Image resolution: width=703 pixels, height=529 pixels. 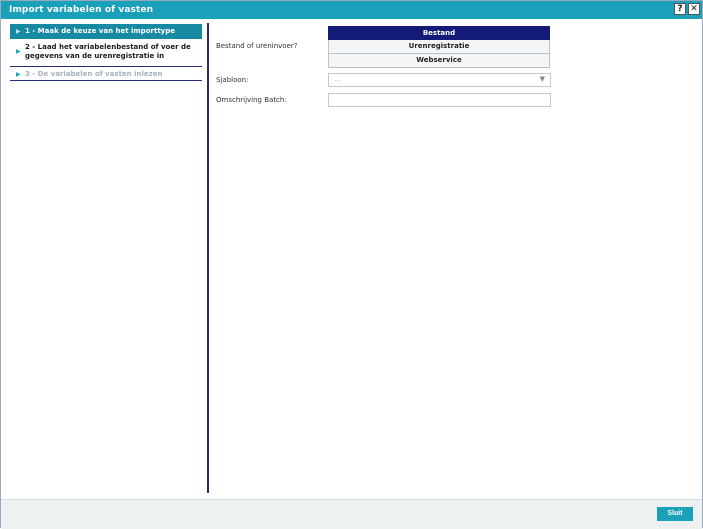 I want to click on batch-description-label: Omschrijving Batch:, so click(x=251, y=100).